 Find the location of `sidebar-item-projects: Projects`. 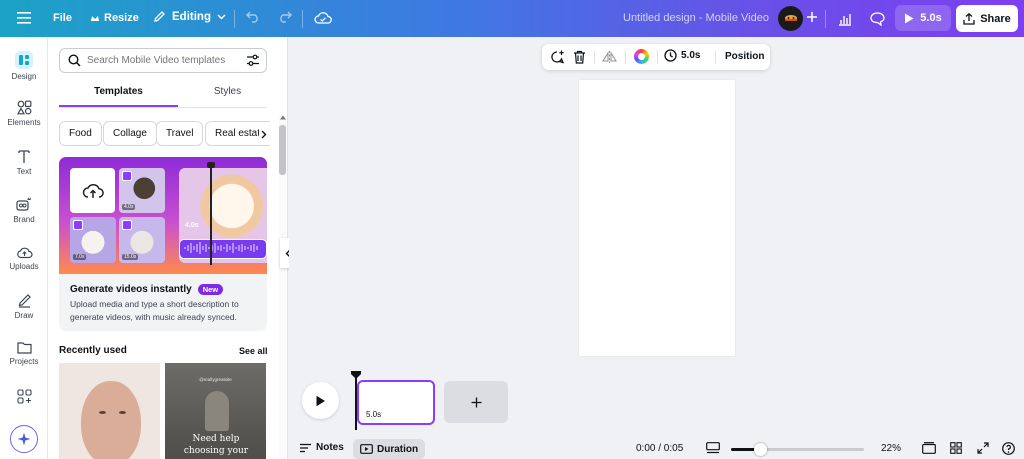

sidebar-item-projects: Projects is located at coordinates (24, 353).